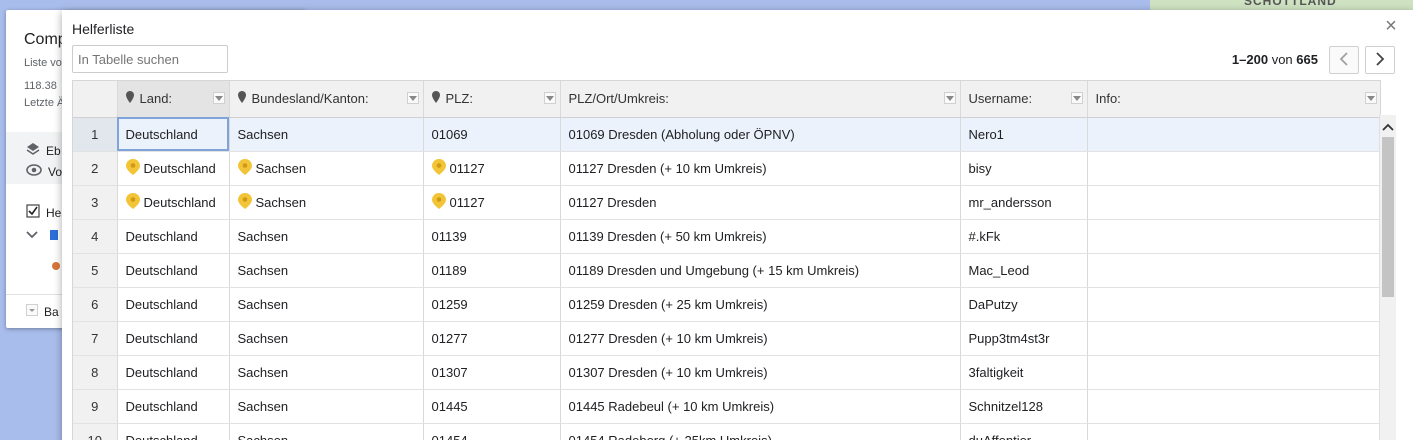 The image size is (1413, 440). I want to click on cell-plz: 01189, so click(492, 270).